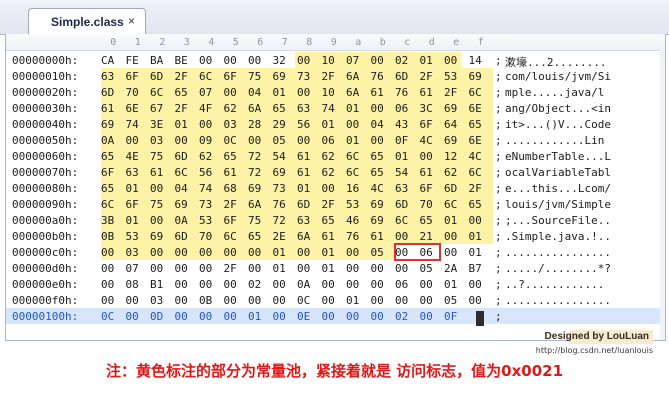  Describe the element at coordinates (432, 252) in the screenshot. I see `hex-byte: 06` at that location.